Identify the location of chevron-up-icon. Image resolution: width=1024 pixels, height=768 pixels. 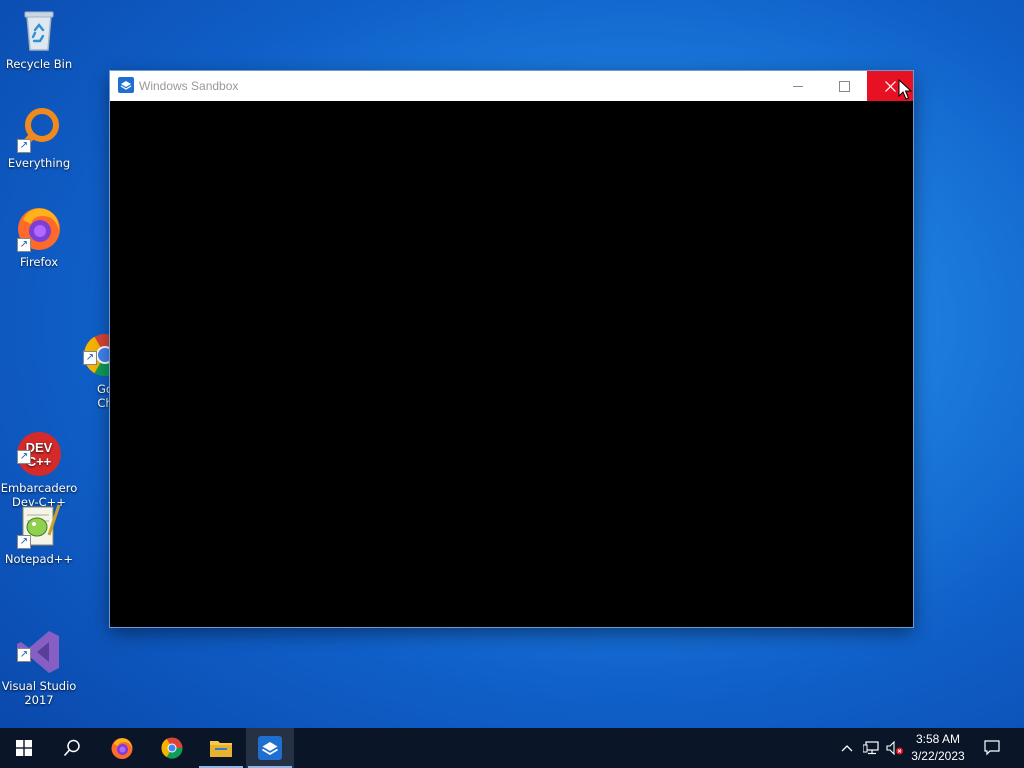
(847, 748).